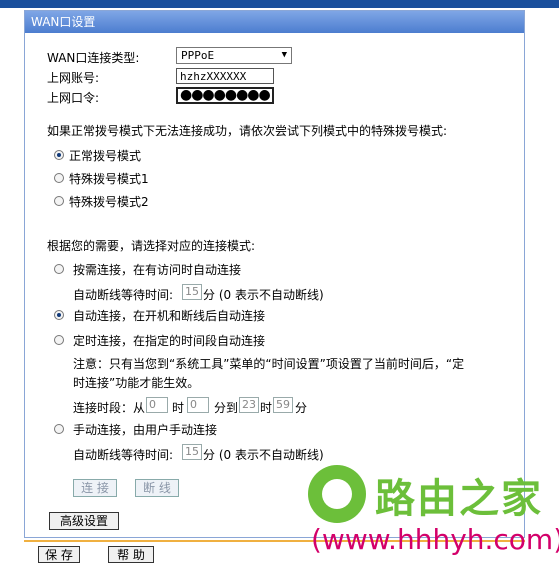  I want to click on from-min-input: 0, so click(198, 405).